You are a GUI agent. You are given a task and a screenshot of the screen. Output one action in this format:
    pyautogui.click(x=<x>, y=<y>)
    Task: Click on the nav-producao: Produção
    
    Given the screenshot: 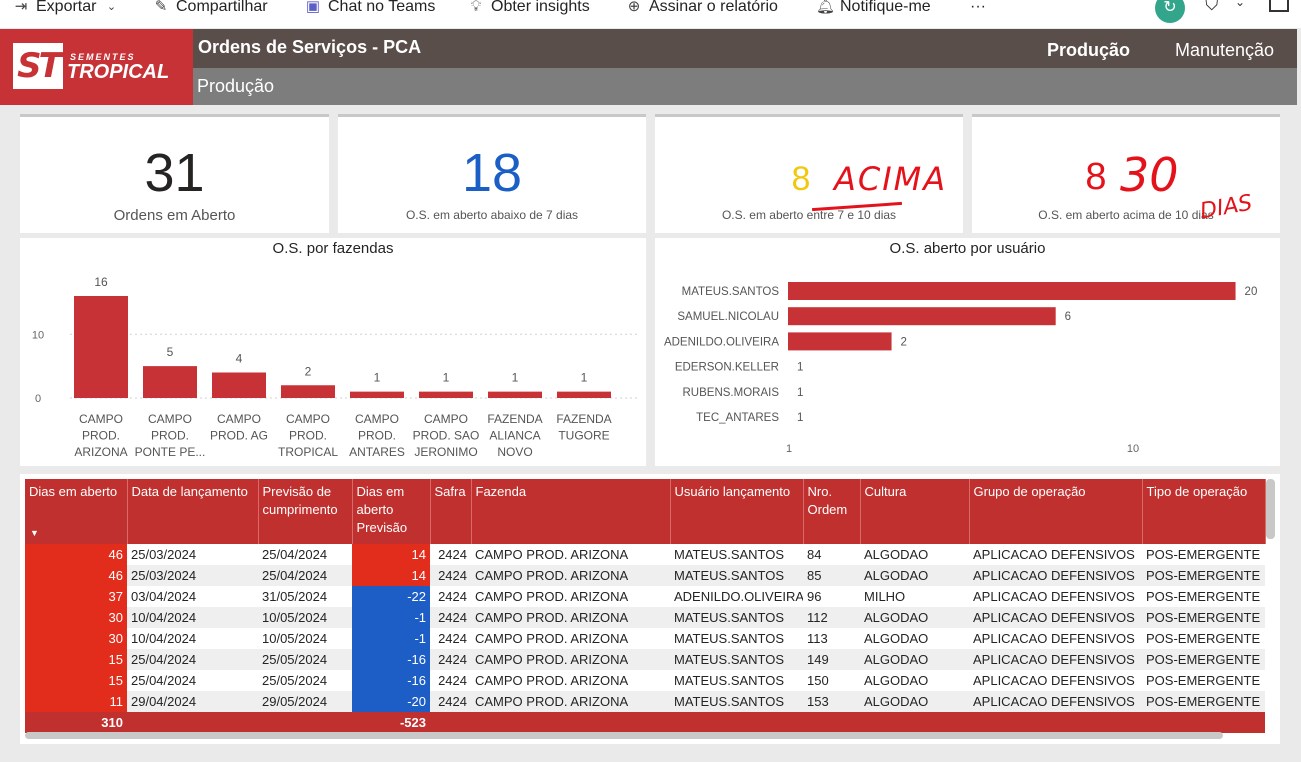 What is the action you would take?
    pyautogui.click(x=1088, y=50)
    